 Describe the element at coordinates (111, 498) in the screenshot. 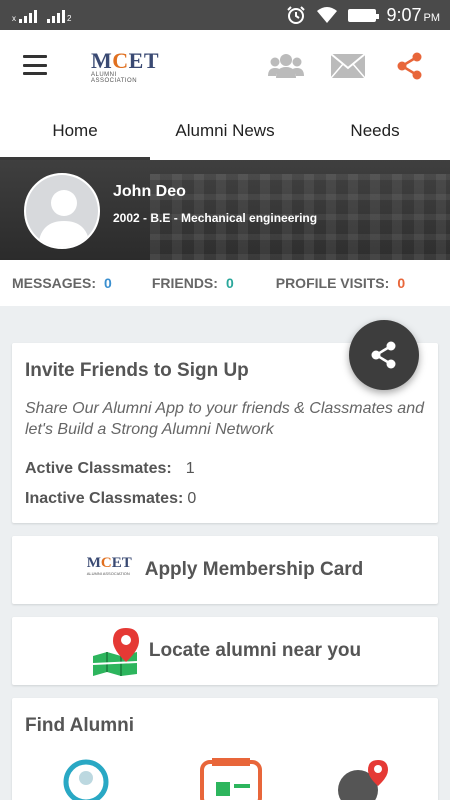

I see `inactive-classmates-row: Inactive Classmates: 0` at that location.